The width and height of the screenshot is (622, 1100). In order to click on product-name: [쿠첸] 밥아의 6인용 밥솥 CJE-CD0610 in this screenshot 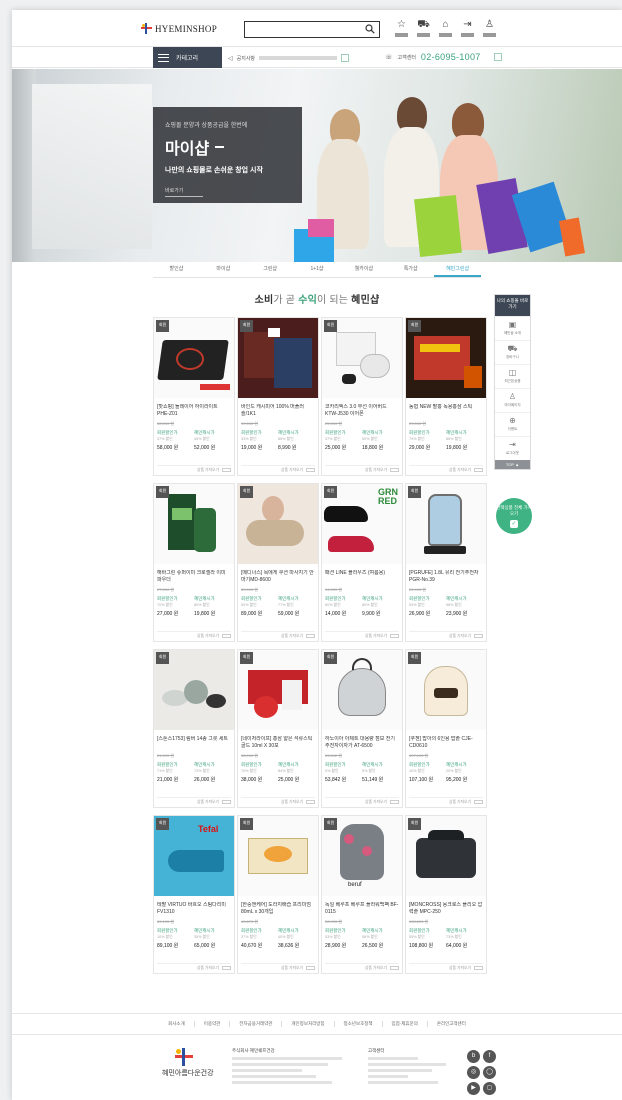, I will do `click(446, 743)`.